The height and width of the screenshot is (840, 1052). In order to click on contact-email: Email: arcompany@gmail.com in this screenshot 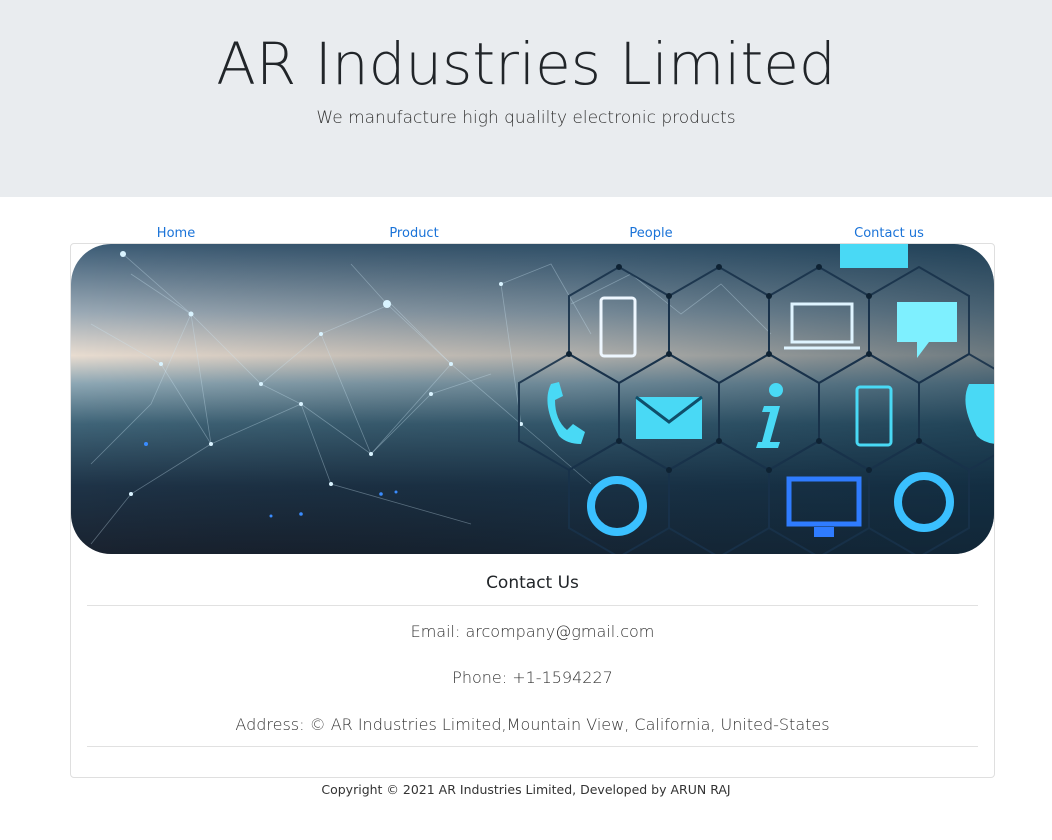, I will do `click(532, 631)`.